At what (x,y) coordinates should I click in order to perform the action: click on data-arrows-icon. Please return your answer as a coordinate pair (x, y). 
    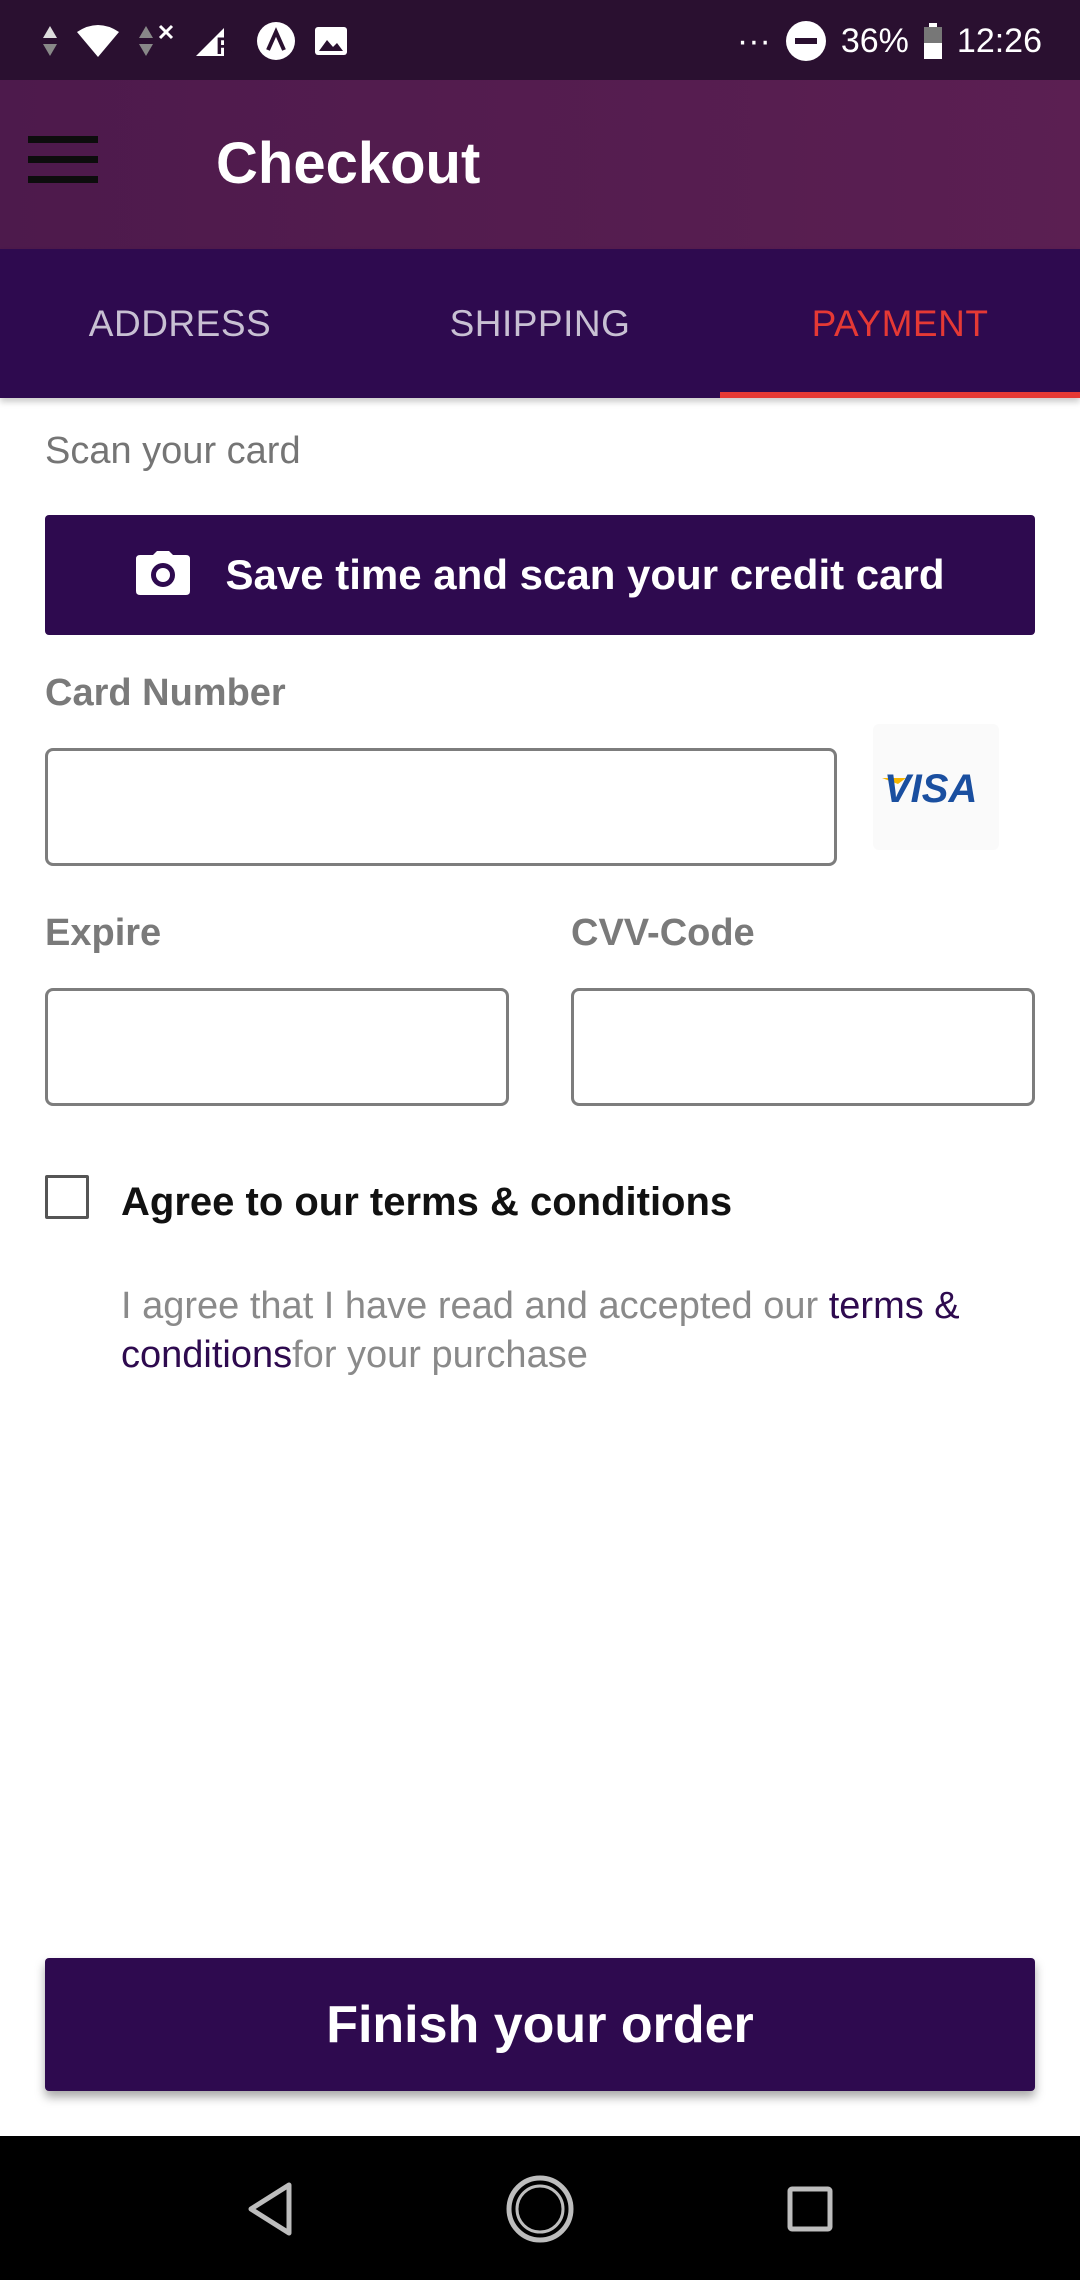
    Looking at the image, I should click on (50, 41).